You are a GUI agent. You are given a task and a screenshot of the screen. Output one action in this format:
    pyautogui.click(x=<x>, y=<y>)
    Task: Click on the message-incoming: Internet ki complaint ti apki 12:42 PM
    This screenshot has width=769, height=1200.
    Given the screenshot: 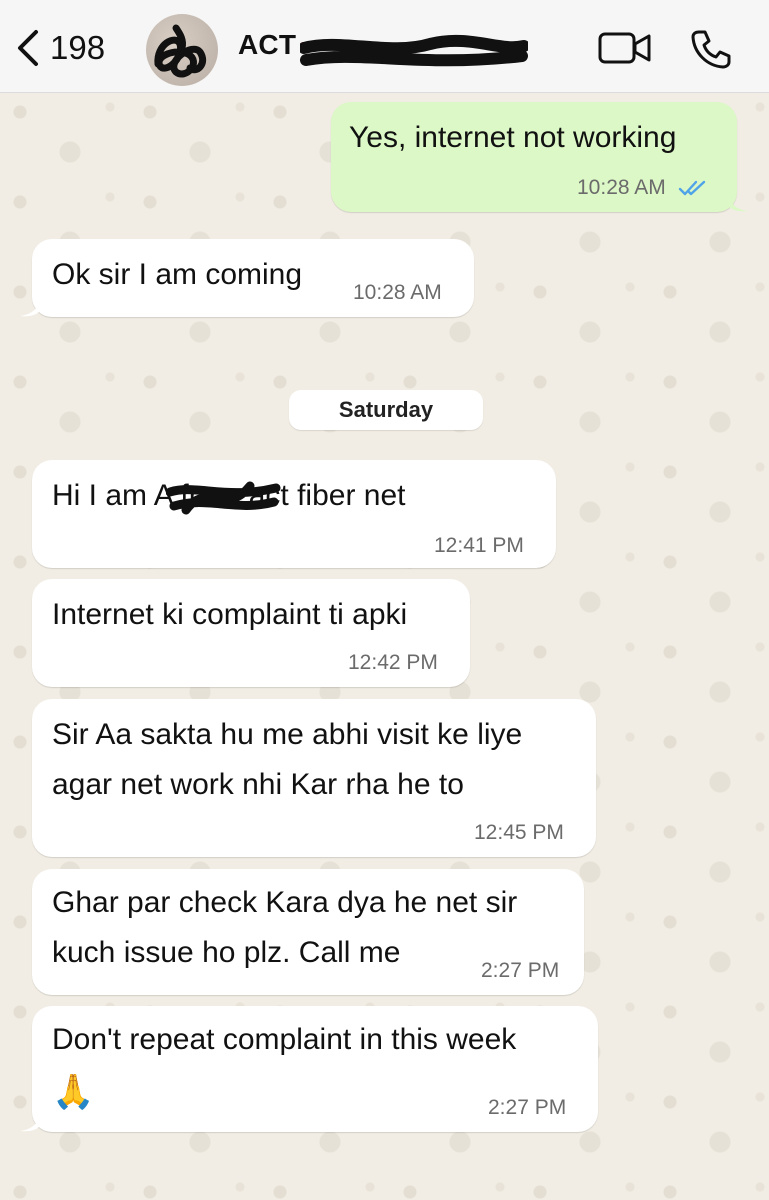 What is the action you would take?
    pyautogui.click(x=251, y=633)
    